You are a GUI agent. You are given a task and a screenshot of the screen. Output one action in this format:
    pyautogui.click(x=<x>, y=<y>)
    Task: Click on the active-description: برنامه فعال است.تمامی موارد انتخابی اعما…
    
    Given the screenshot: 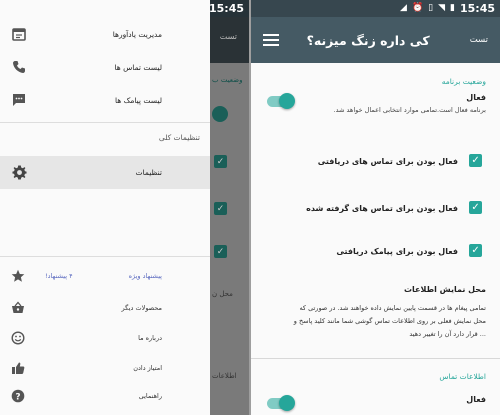 What is the action you would take?
    pyautogui.click(x=409, y=110)
    